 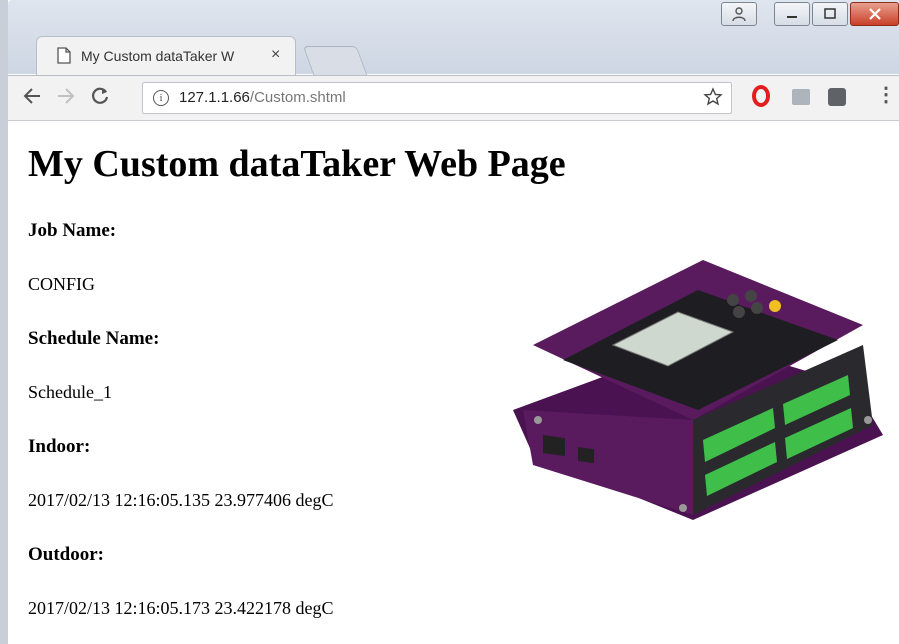 I want to click on back-icon, so click(x=32, y=96).